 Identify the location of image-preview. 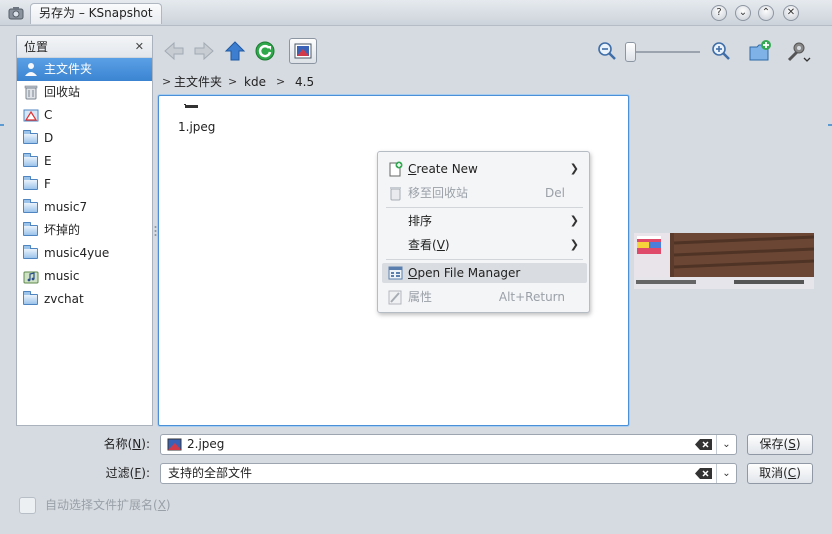
(724, 261).